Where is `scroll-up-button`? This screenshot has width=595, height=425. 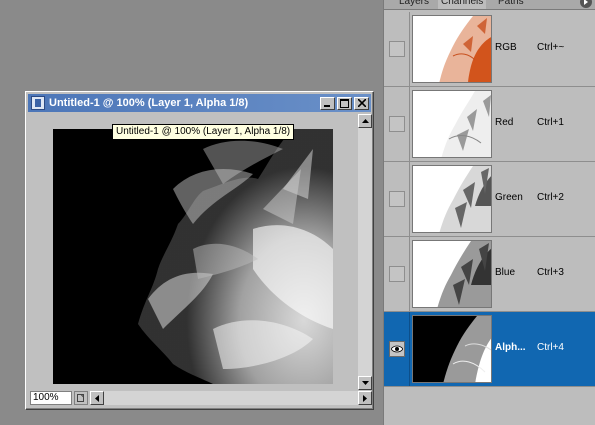 scroll-up-button is located at coordinates (365, 121).